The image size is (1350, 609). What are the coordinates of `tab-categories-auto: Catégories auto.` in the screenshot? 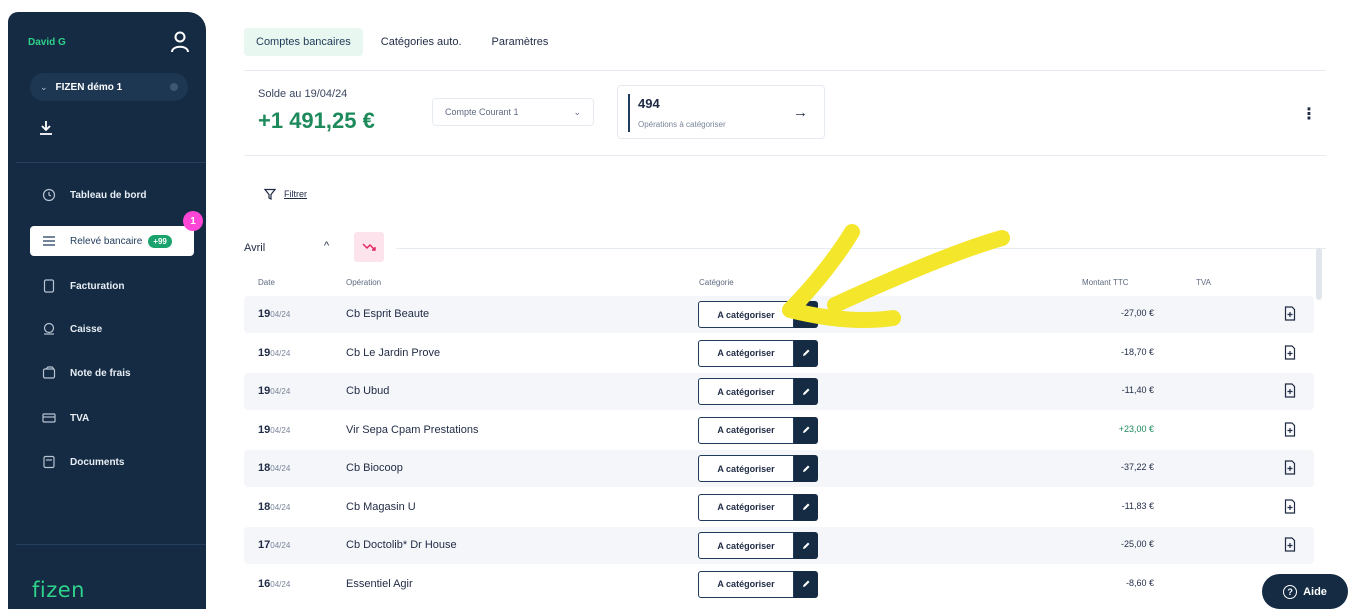 It's located at (421, 42).